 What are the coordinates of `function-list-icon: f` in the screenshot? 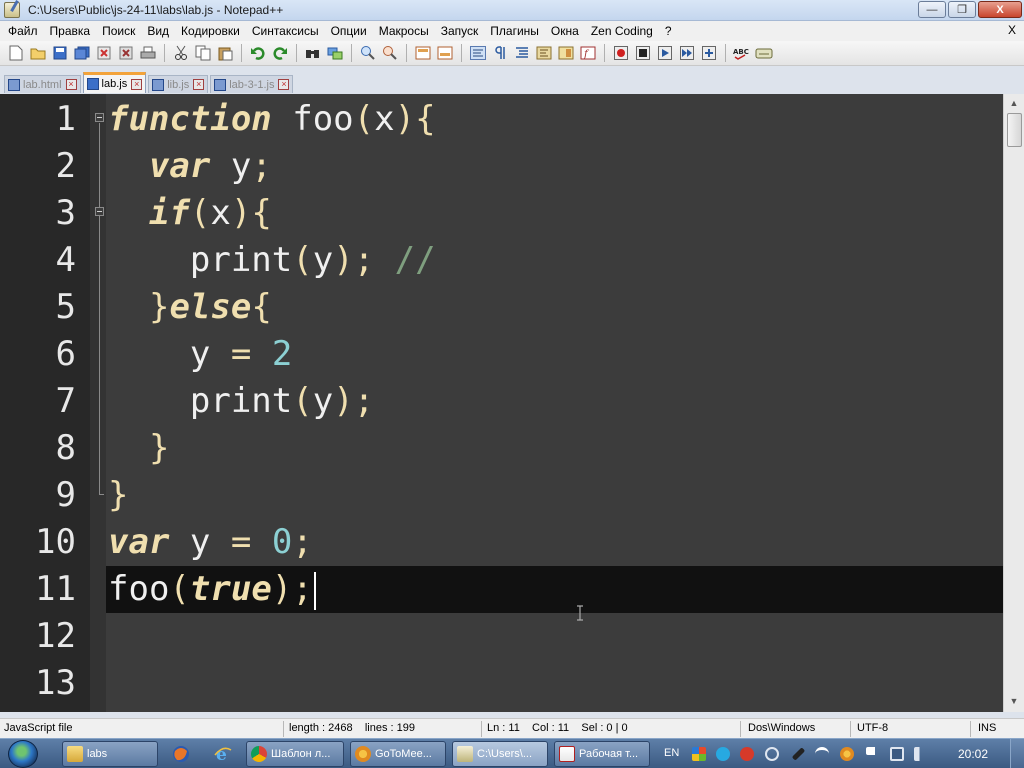 It's located at (588, 53).